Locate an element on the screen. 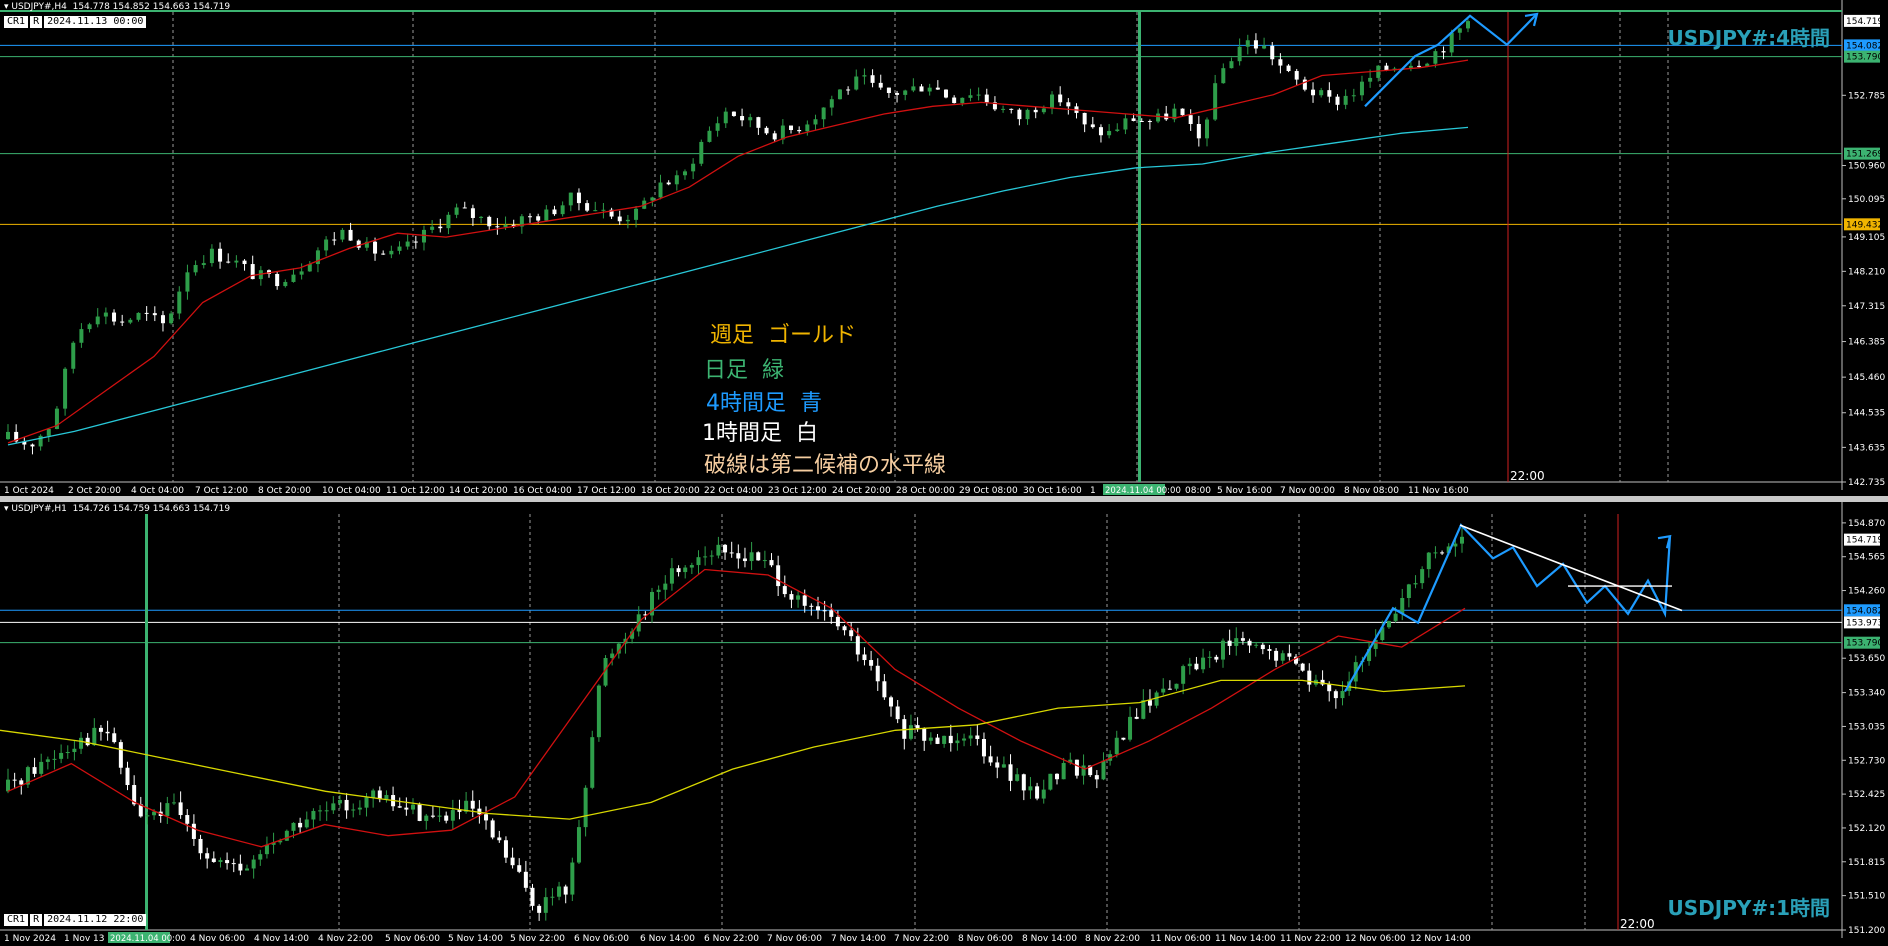 The width and height of the screenshot is (1888, 946). price-tick-label: 152.730 is located at coordinates (1866, 761).